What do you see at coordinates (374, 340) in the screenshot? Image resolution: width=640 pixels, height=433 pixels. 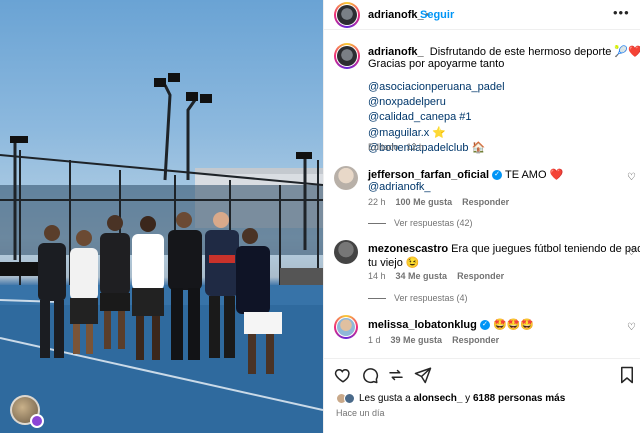 I see `comment-time: 1 d` at bounding box center [374, 340].